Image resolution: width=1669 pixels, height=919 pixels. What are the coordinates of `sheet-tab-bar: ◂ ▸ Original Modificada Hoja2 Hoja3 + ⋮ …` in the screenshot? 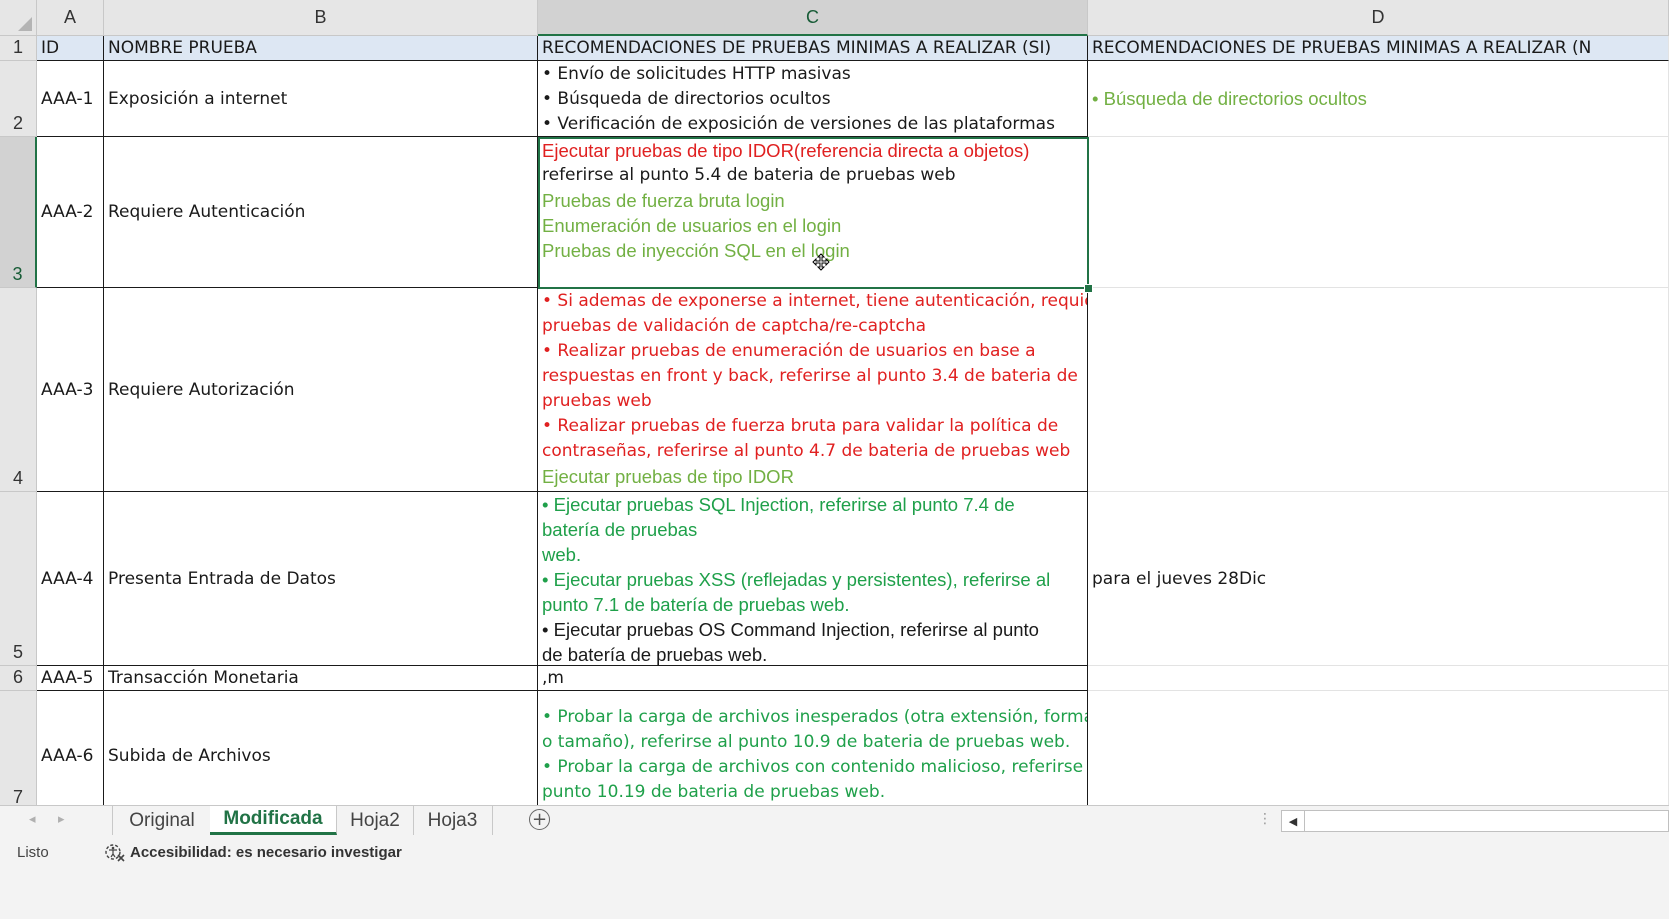 It's located at (834, 820).